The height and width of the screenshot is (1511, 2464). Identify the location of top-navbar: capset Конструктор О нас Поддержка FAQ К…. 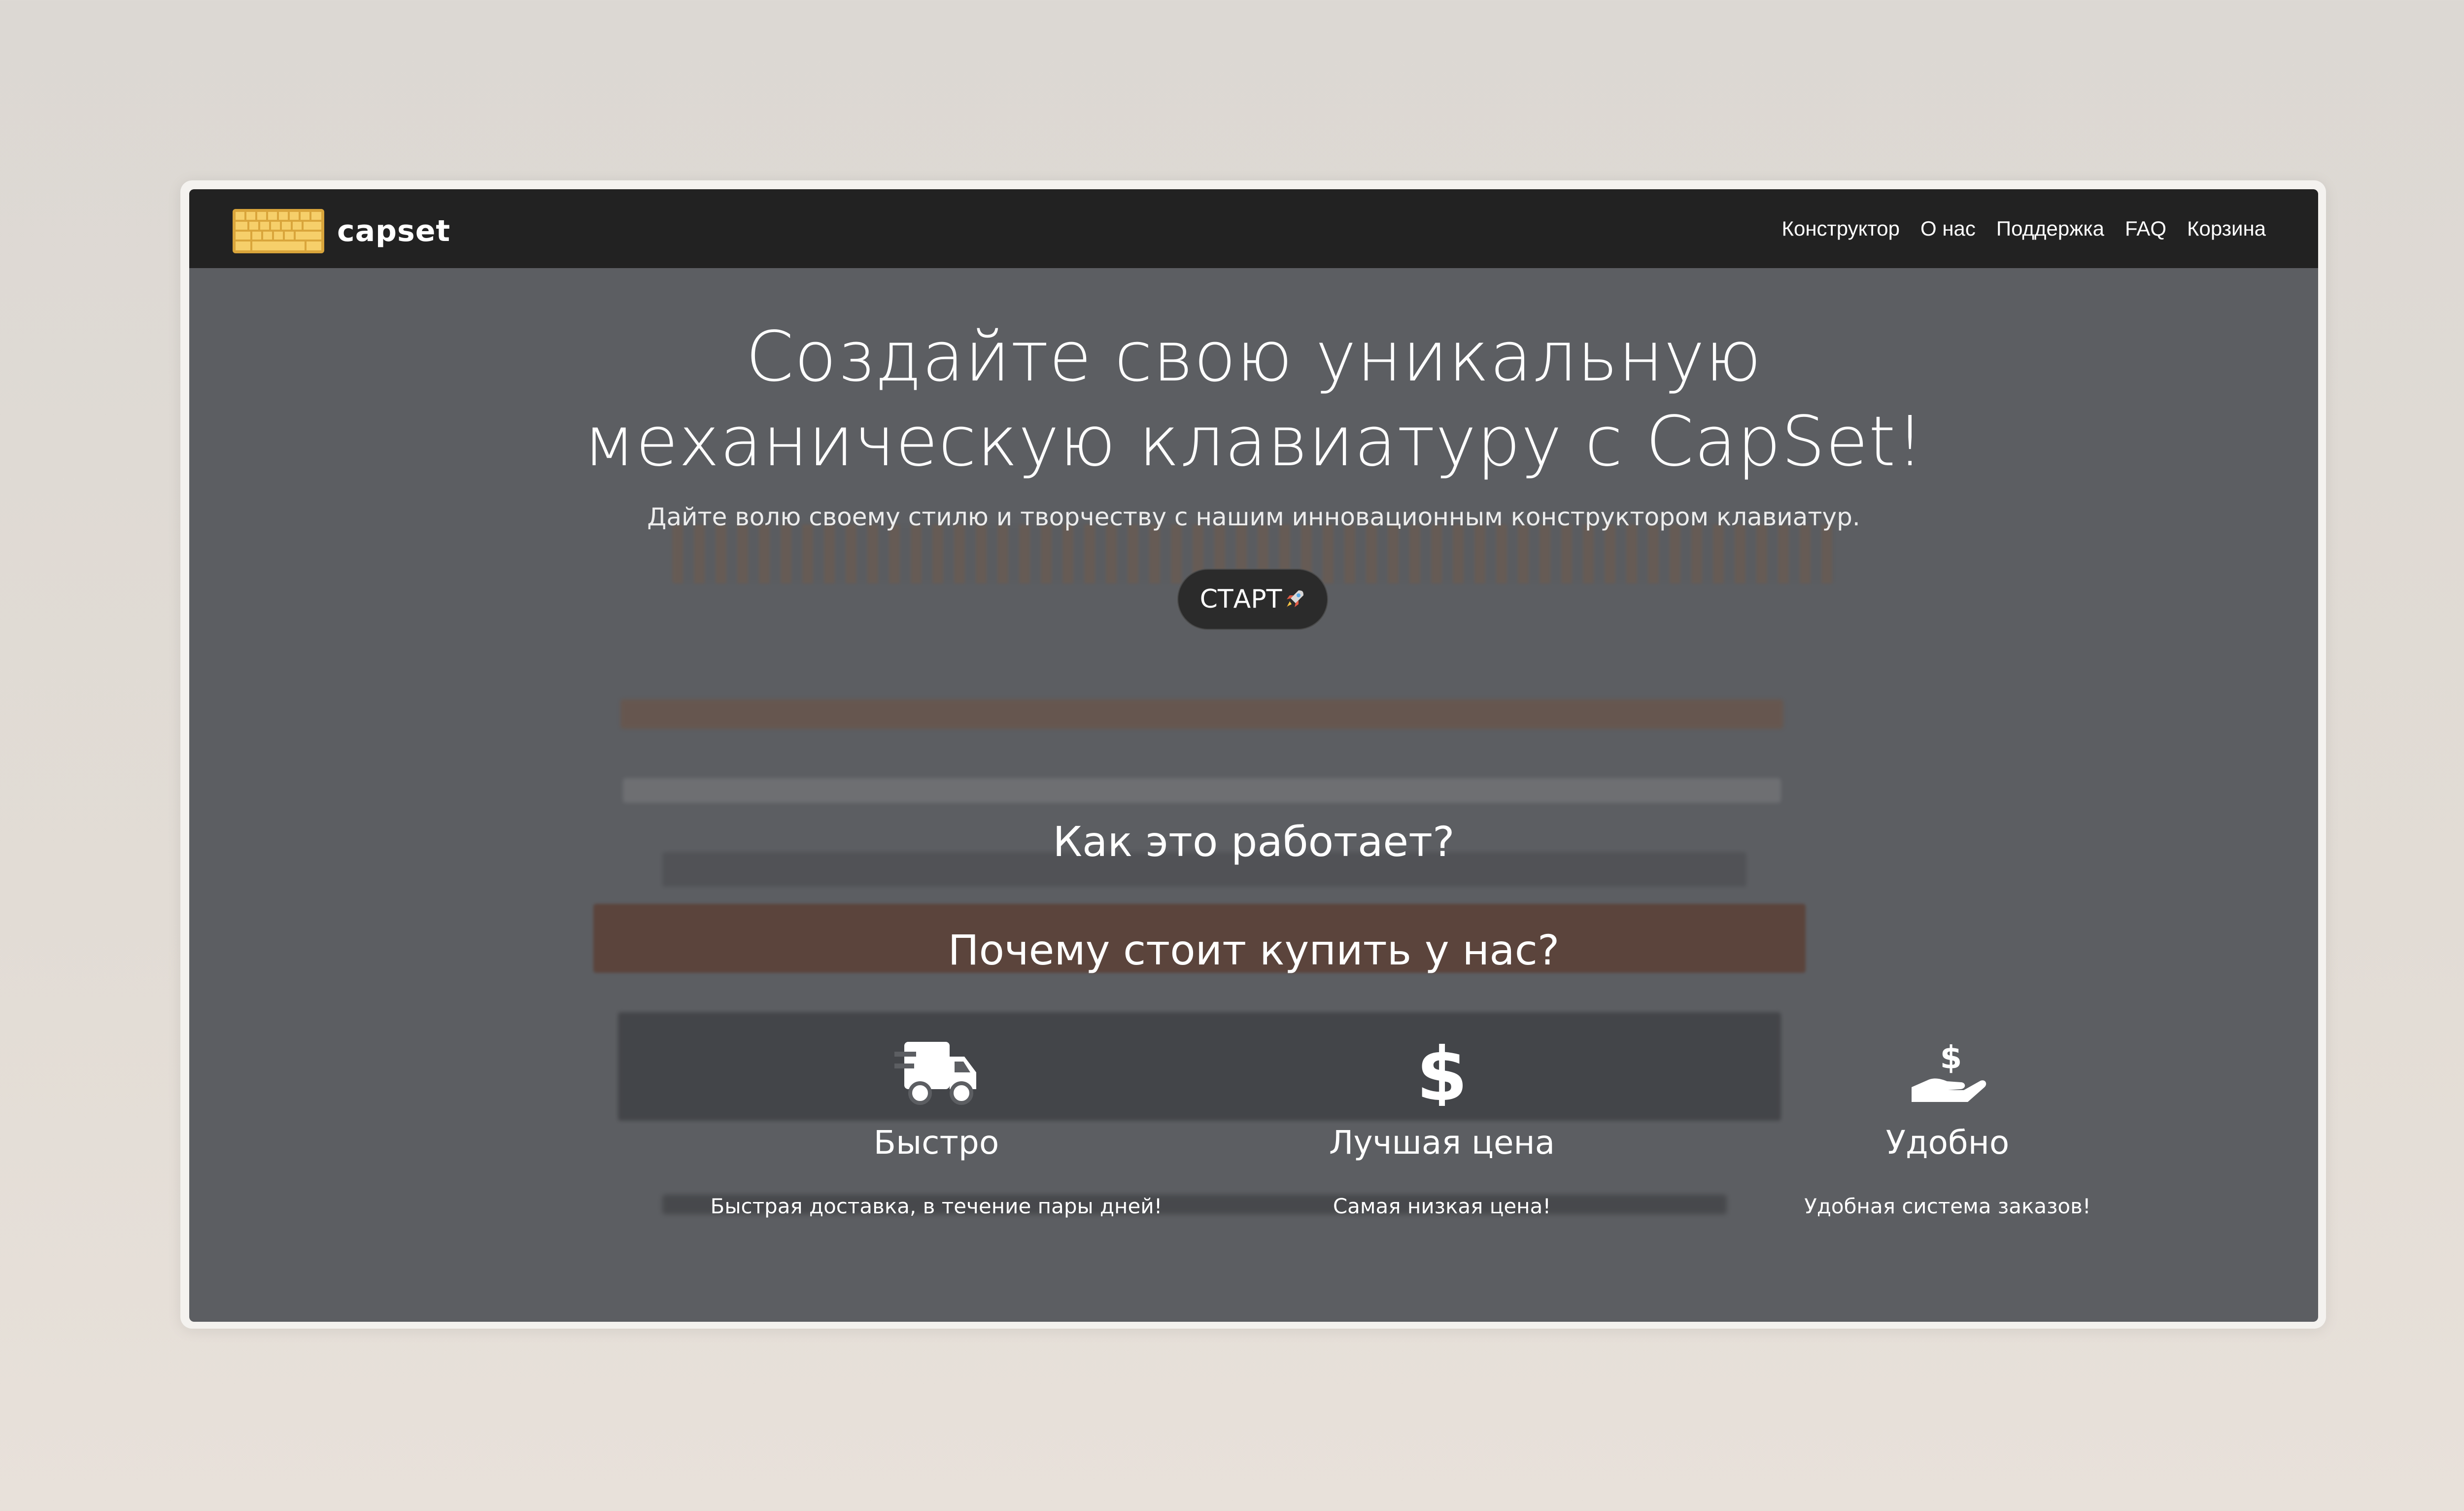
(1253, 228).